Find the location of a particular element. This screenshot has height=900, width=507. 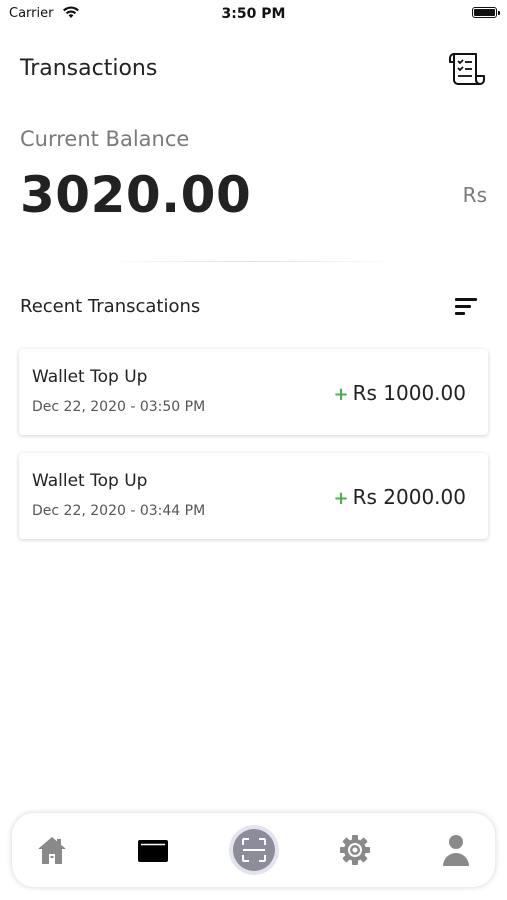

transaction-amount: Rs 2000.00 is located at coordinates (409, 497).